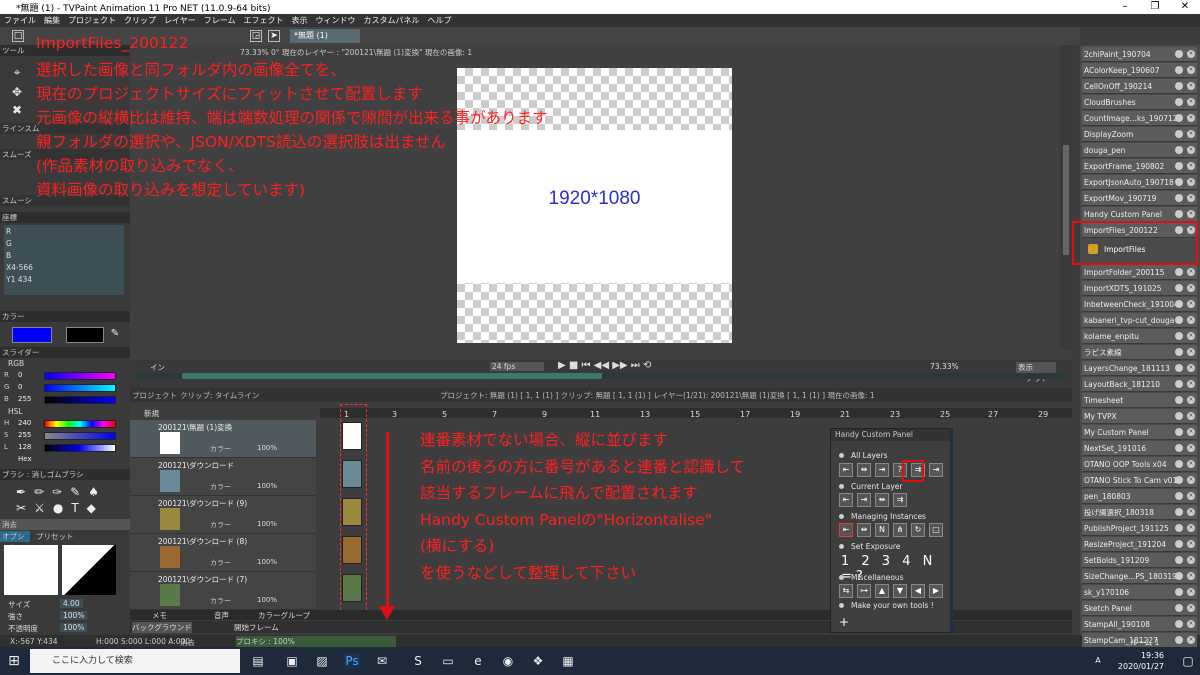 The height and width of the screenshot is (675, 1200). What do you see at coordinates (1139, 368) in the screenshot?
I see `custom-panel-item: LayersChange_181113 ×` at bounding box center [1139, 368].